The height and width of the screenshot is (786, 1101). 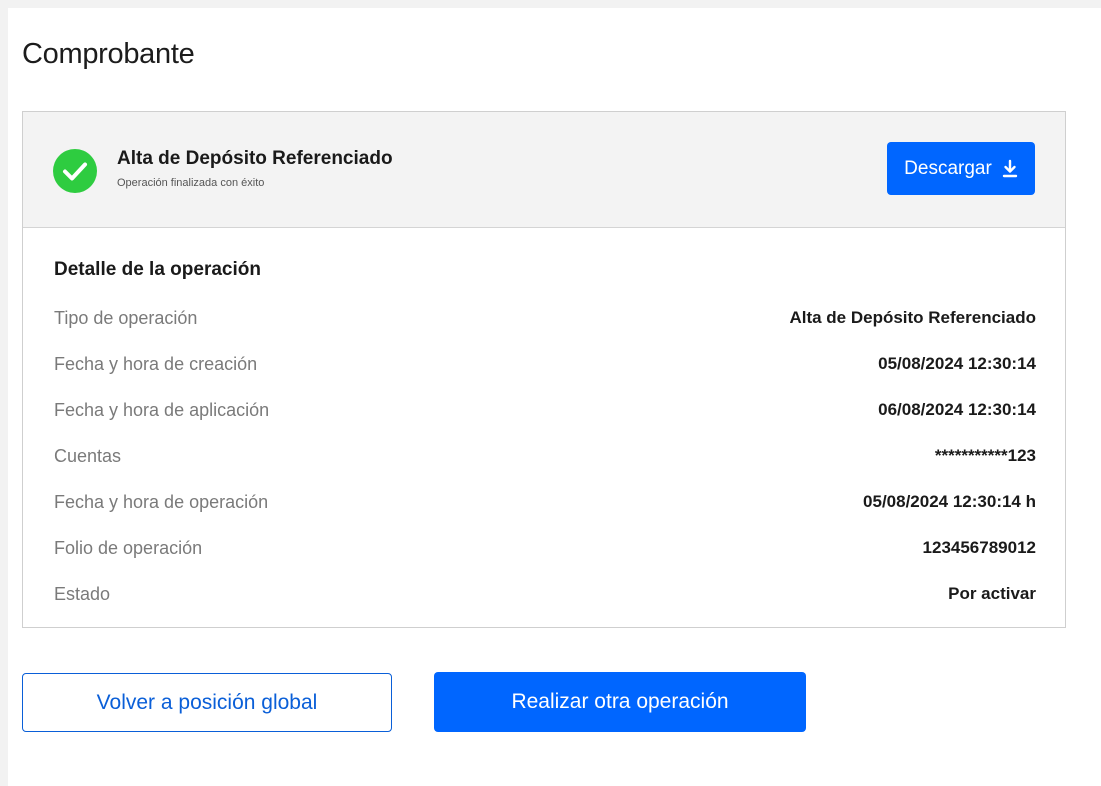 What do you see at coordinates (255, 158) in the screenshot?
I see `operation-title: Alta de Depósito Referenciado` at bounding box center [255, 158].